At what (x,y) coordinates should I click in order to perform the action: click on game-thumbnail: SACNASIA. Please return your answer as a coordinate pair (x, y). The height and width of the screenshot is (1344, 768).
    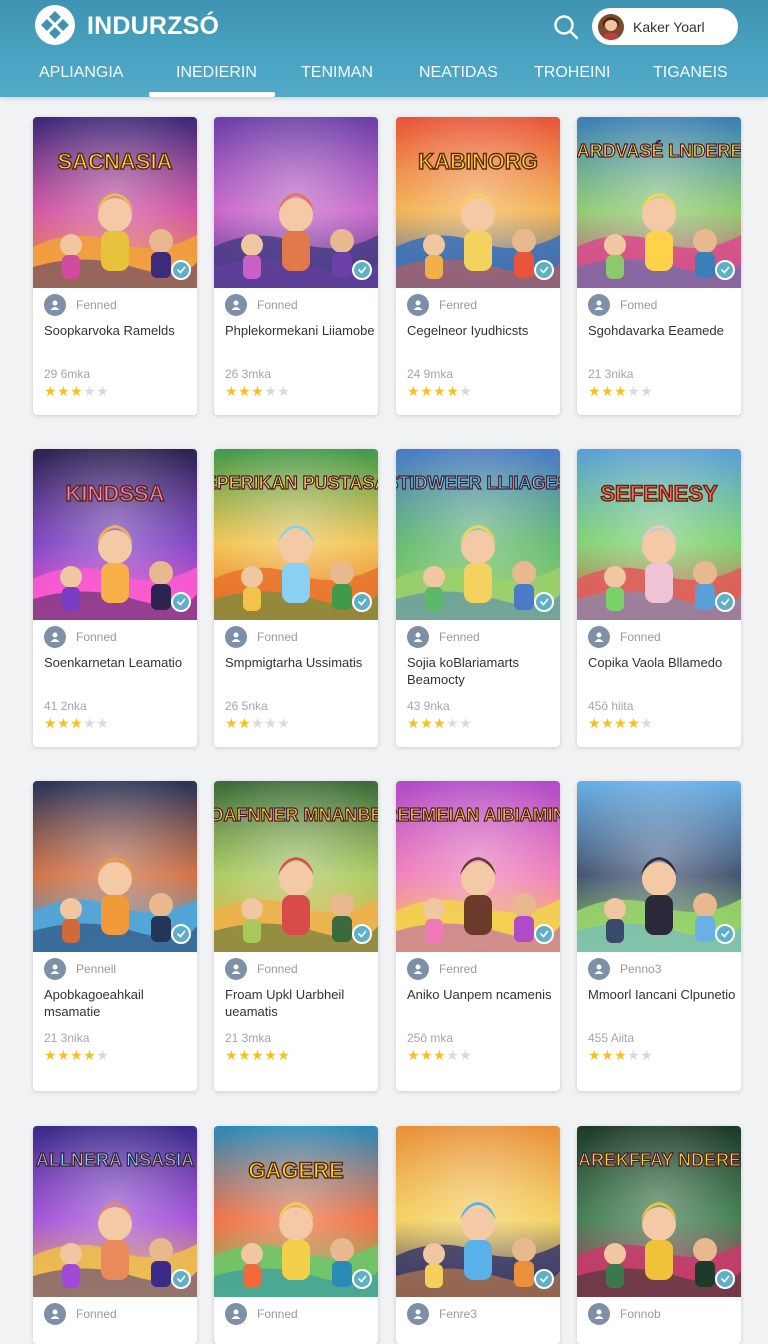
    Looking at the image, I should click on (115, 202).